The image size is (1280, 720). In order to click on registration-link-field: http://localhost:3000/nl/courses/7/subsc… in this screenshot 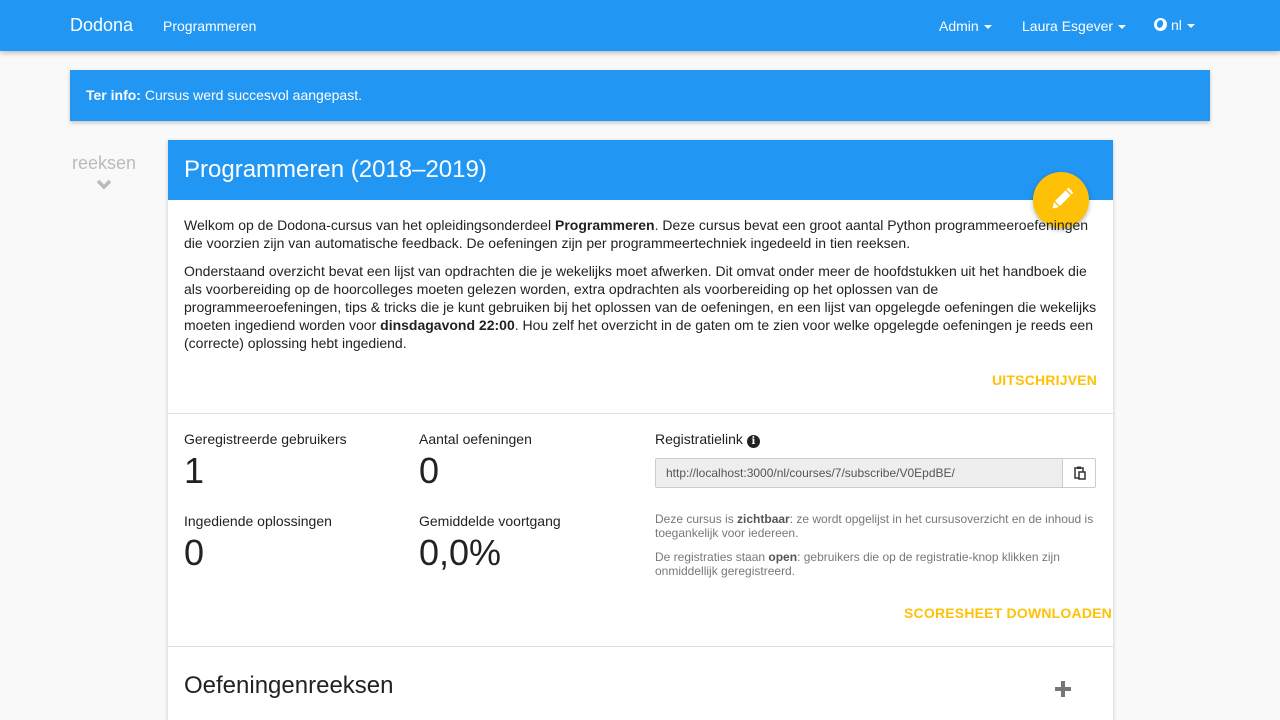, I will do `click(859, 473)`.